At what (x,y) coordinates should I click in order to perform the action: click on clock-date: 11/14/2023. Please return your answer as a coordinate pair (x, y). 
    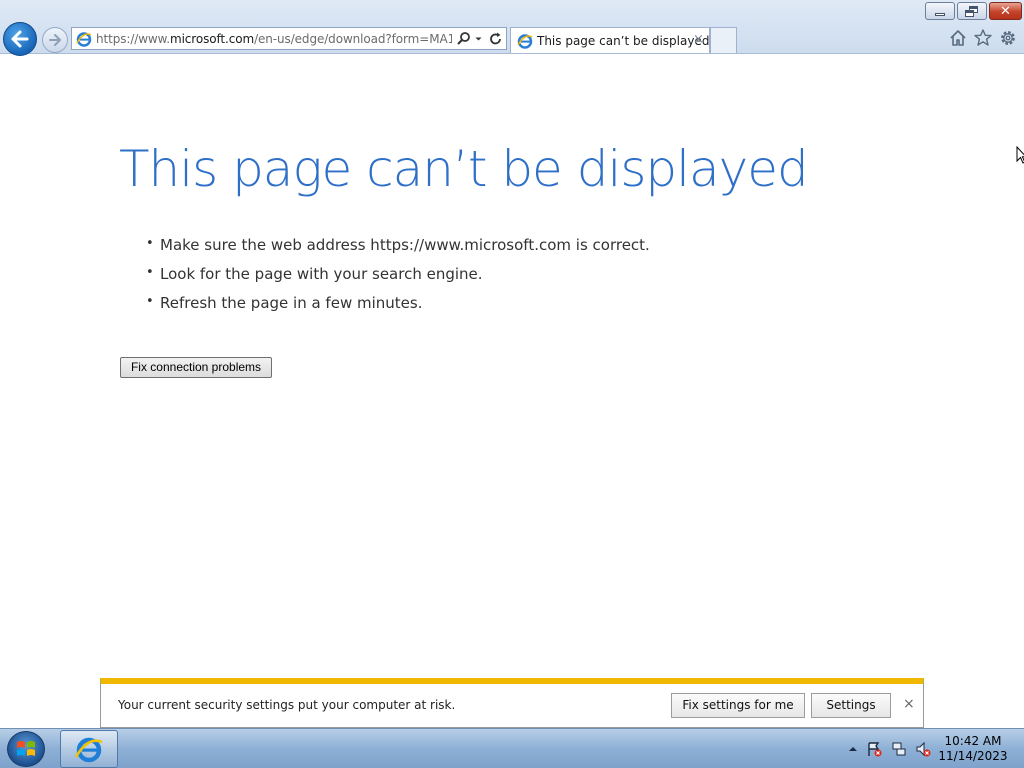
    Looking at the image, I should click on (973, 756).